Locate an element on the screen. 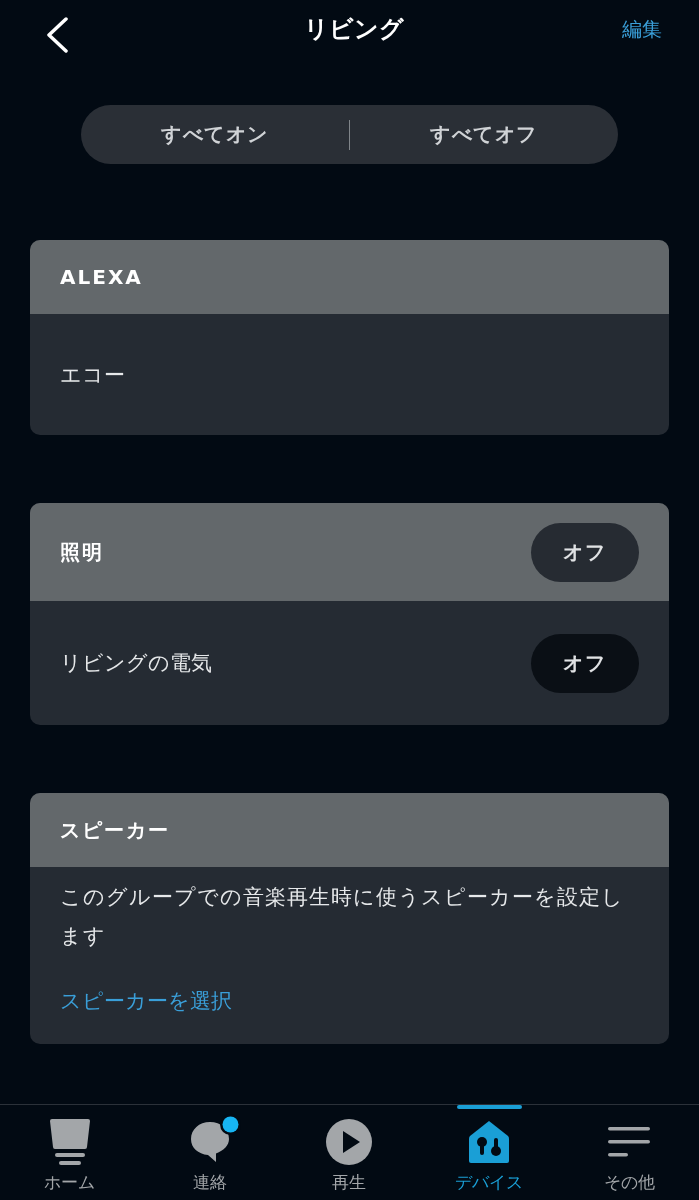 The width and height of the screenshot is (699, 1200). house-icon is located at coordinates (489, 1142).